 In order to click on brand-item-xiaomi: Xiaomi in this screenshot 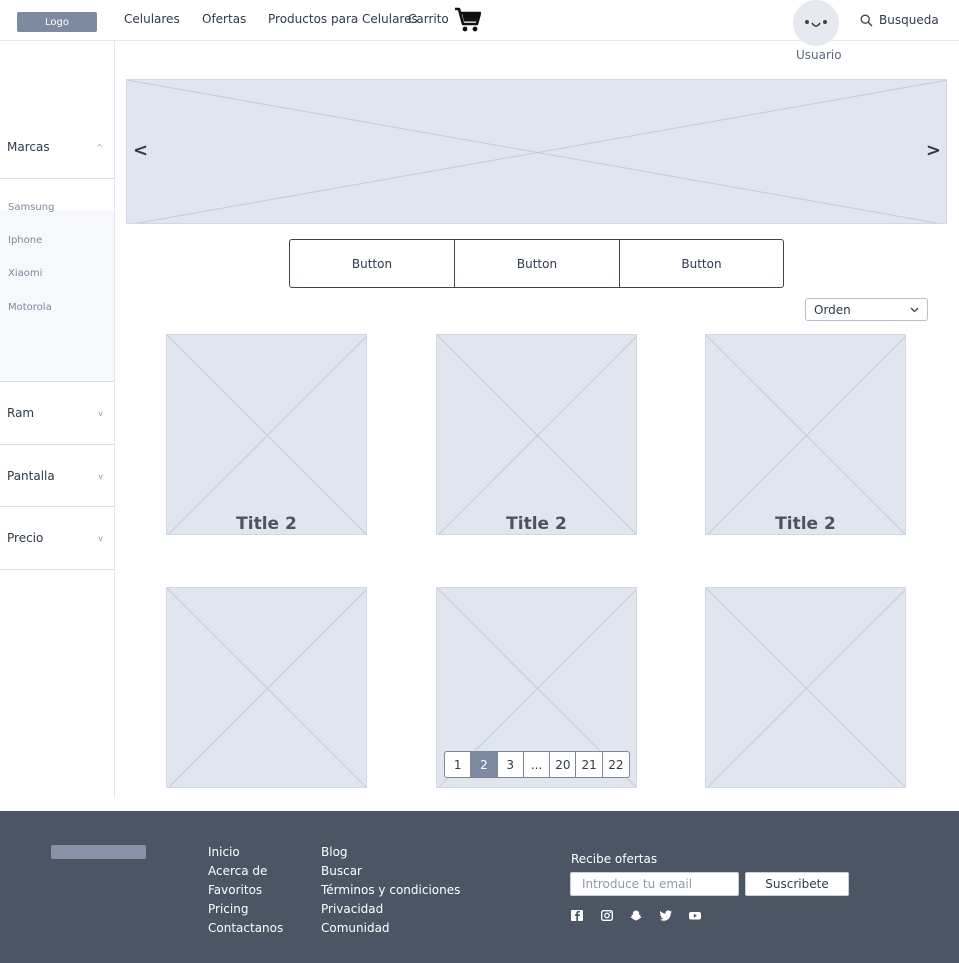, I will do `click(25, 273)`.